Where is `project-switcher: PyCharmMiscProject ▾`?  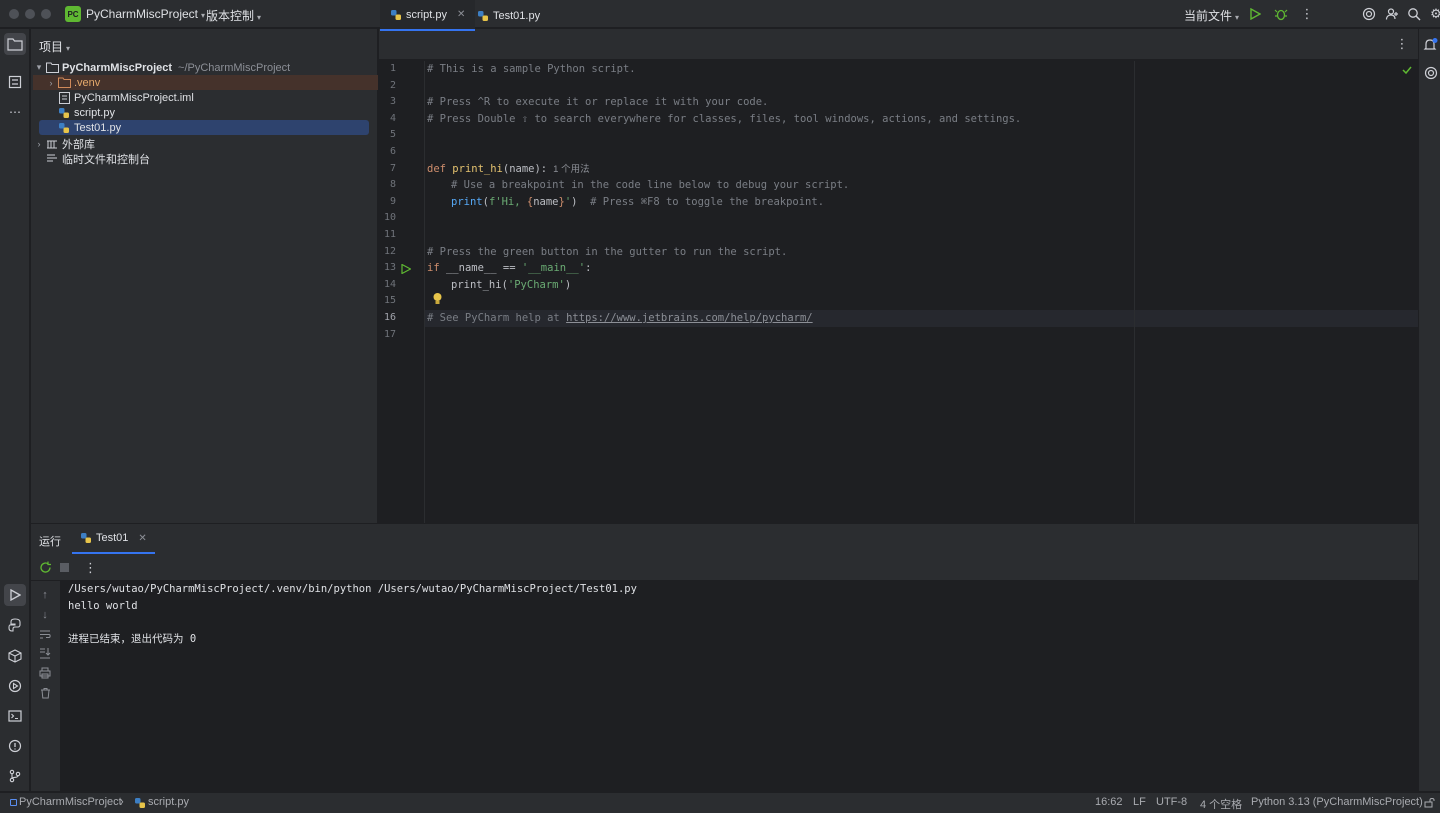 project-switcher: PyCharmMiscProject ▾ is located at coordinates (145, 14).